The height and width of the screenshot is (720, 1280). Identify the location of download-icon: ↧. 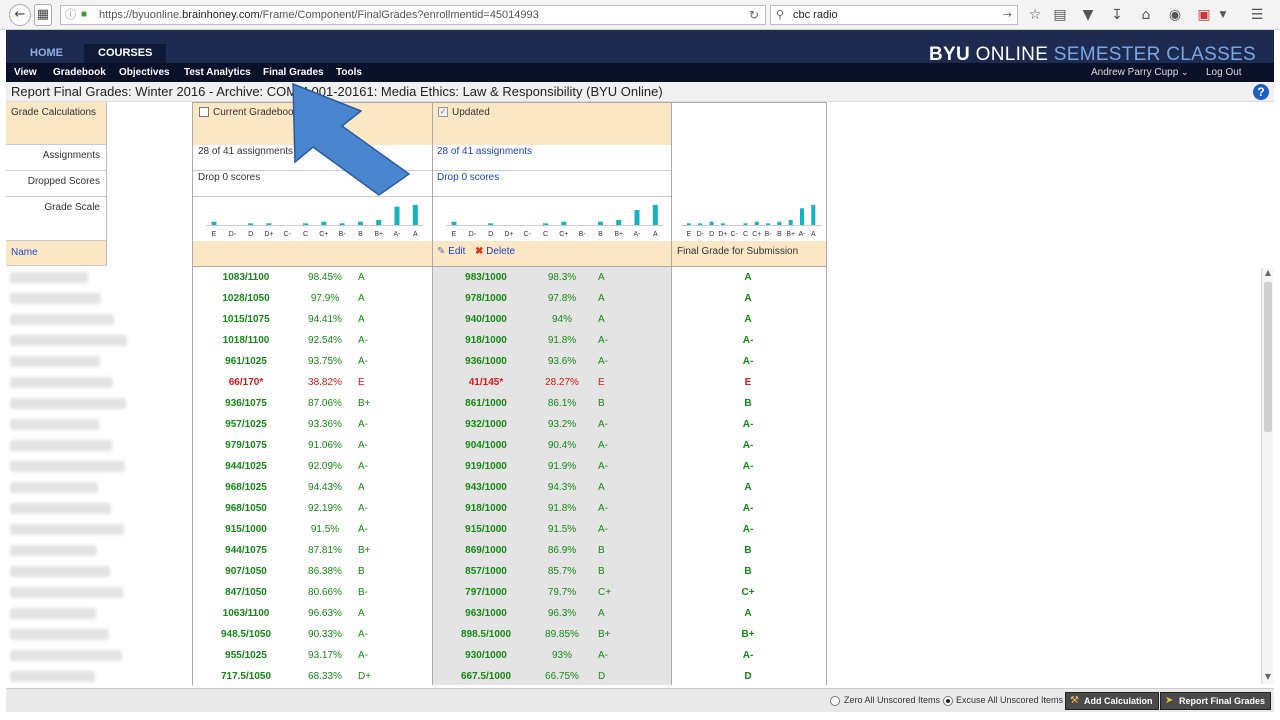
(1117, 15).